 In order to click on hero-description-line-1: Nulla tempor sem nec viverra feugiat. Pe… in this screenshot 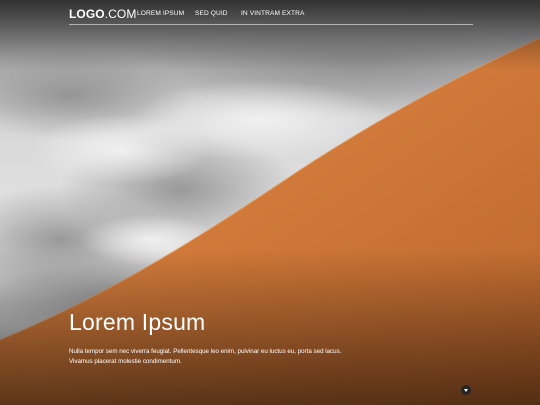, I will do `click(205, 351)`.